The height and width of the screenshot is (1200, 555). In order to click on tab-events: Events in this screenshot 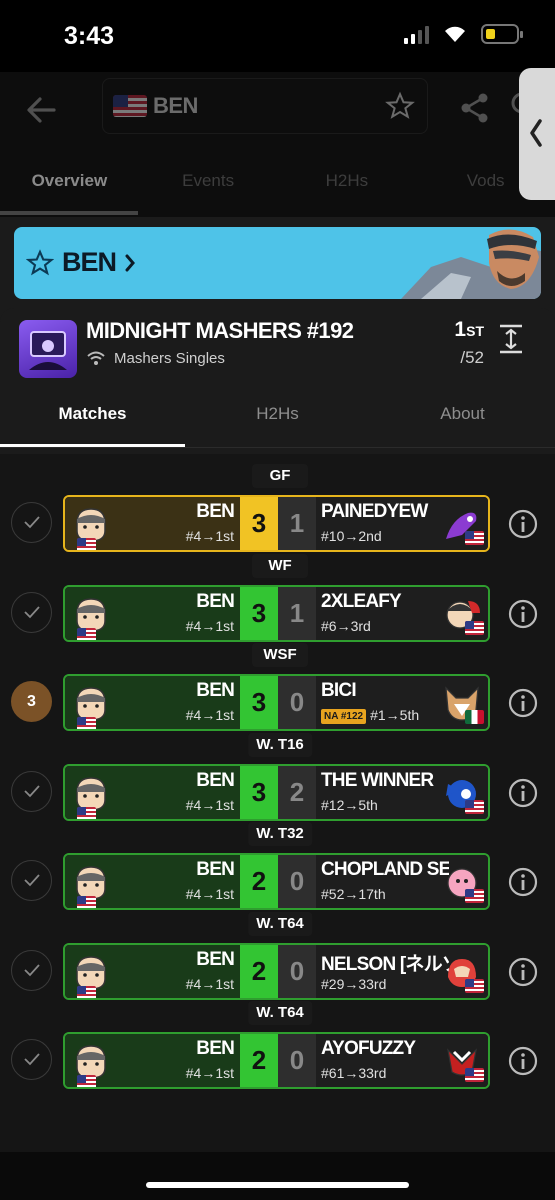, I will do `click(208, 193)`.